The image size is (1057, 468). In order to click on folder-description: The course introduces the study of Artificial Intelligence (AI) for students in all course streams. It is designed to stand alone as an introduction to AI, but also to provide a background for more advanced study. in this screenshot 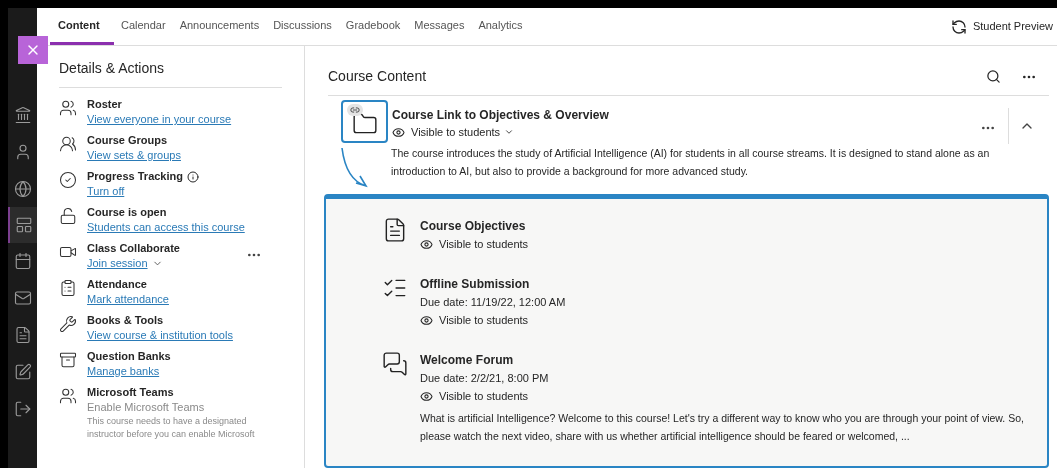, I will do `click(690, 162)`.